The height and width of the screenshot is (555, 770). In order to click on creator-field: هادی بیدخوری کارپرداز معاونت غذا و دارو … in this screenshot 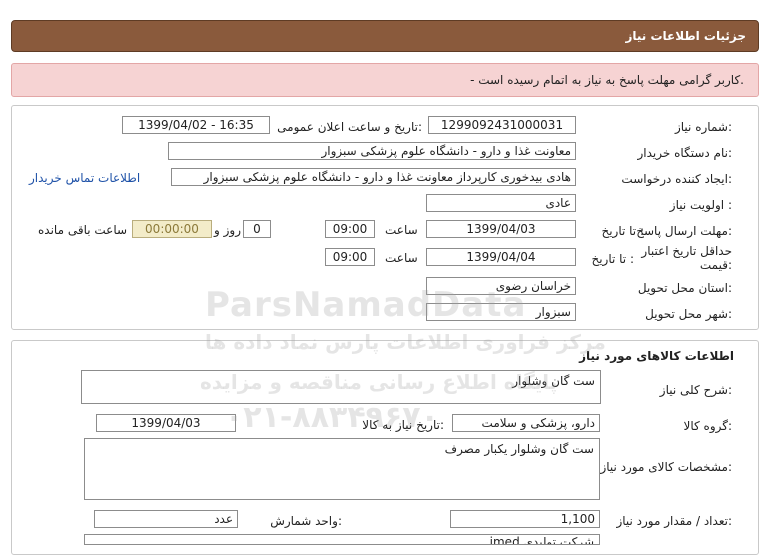, I will do `click(373, 177)`.